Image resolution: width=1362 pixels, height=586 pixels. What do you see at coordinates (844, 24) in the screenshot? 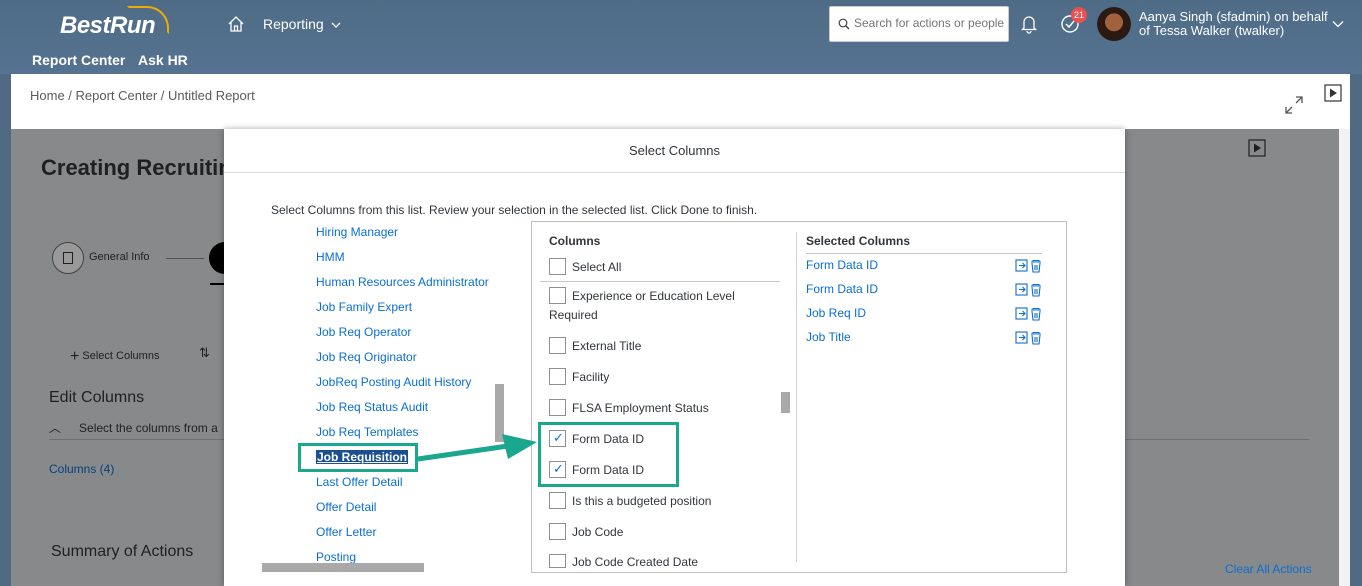
I see `search-icon` at bounding box center [844, 24].